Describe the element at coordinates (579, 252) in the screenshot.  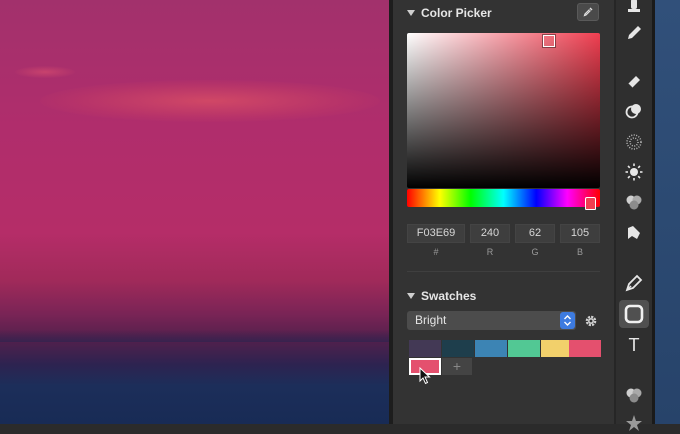
I see `blue-label: B` at that location.